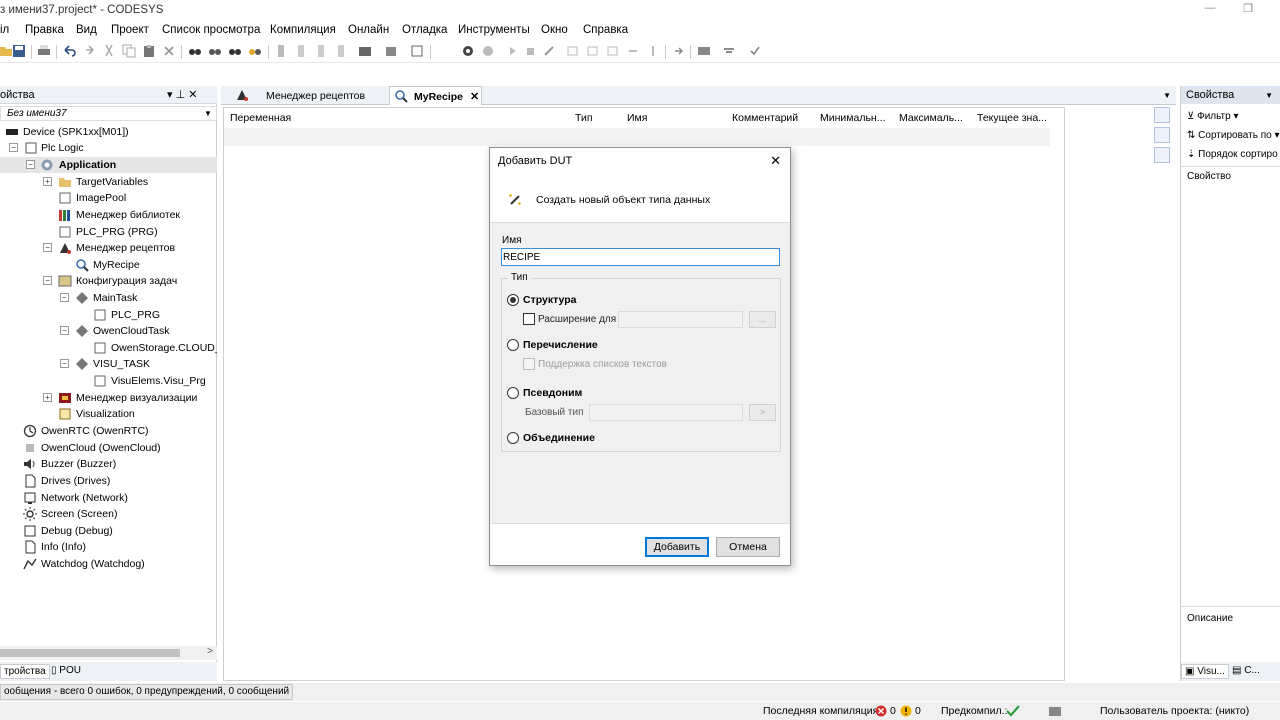 This screenshot has height=720, width=1280. What do you see at coordinates (108, 331) in the screenshot?
I see `tree-node-owencloudtask: − OwenCloudTask` at bounding box center [108, 331].